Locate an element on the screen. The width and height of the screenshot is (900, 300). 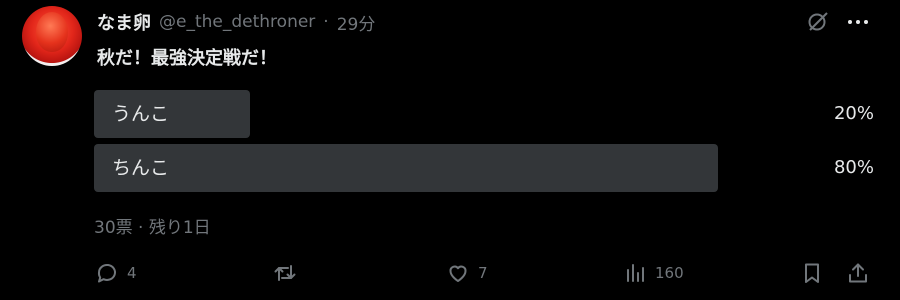
timestamp: 29分 is located at coordinates (356, 22).